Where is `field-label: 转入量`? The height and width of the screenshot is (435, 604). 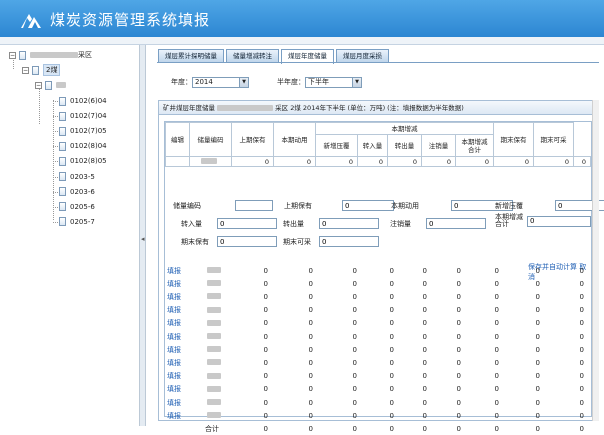 field-label: 转入量 is located at coordinates (191, 223).